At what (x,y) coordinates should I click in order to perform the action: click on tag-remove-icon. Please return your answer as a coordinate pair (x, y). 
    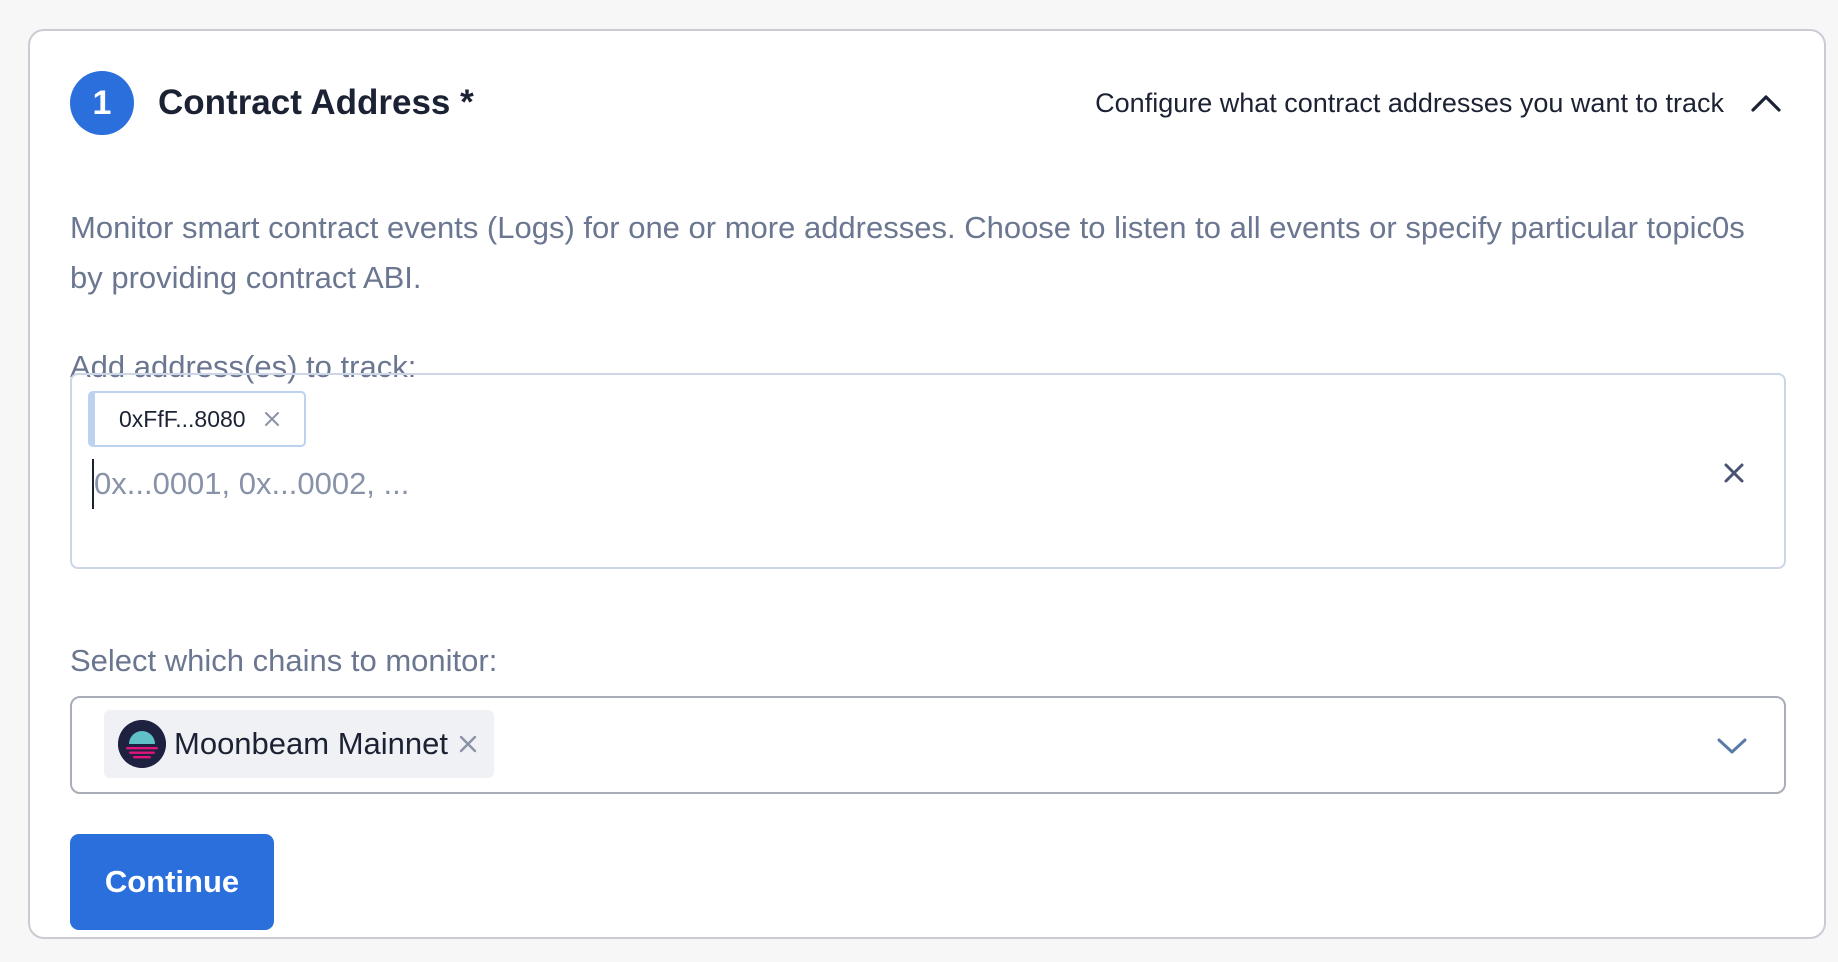
    Looking at the image, I should click on (272, 419).